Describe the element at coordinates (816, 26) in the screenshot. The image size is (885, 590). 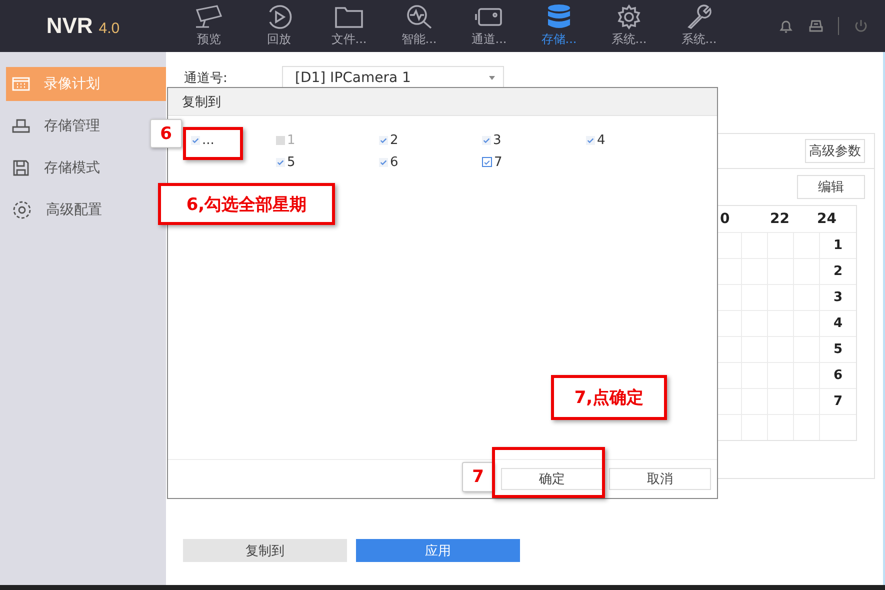
I see `tray-icon` at that location.